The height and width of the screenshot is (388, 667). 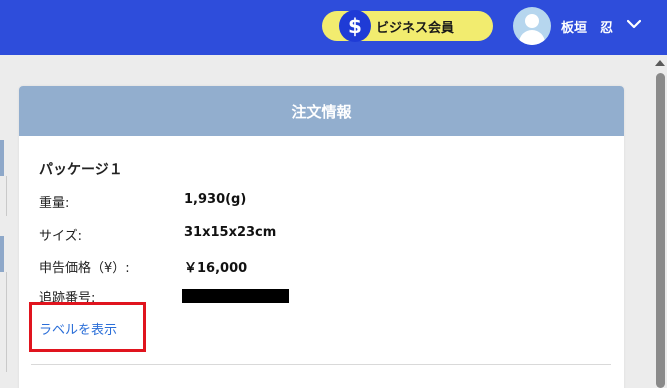 I want to click on size-label: サイズ:, so click(x=60, y=236).